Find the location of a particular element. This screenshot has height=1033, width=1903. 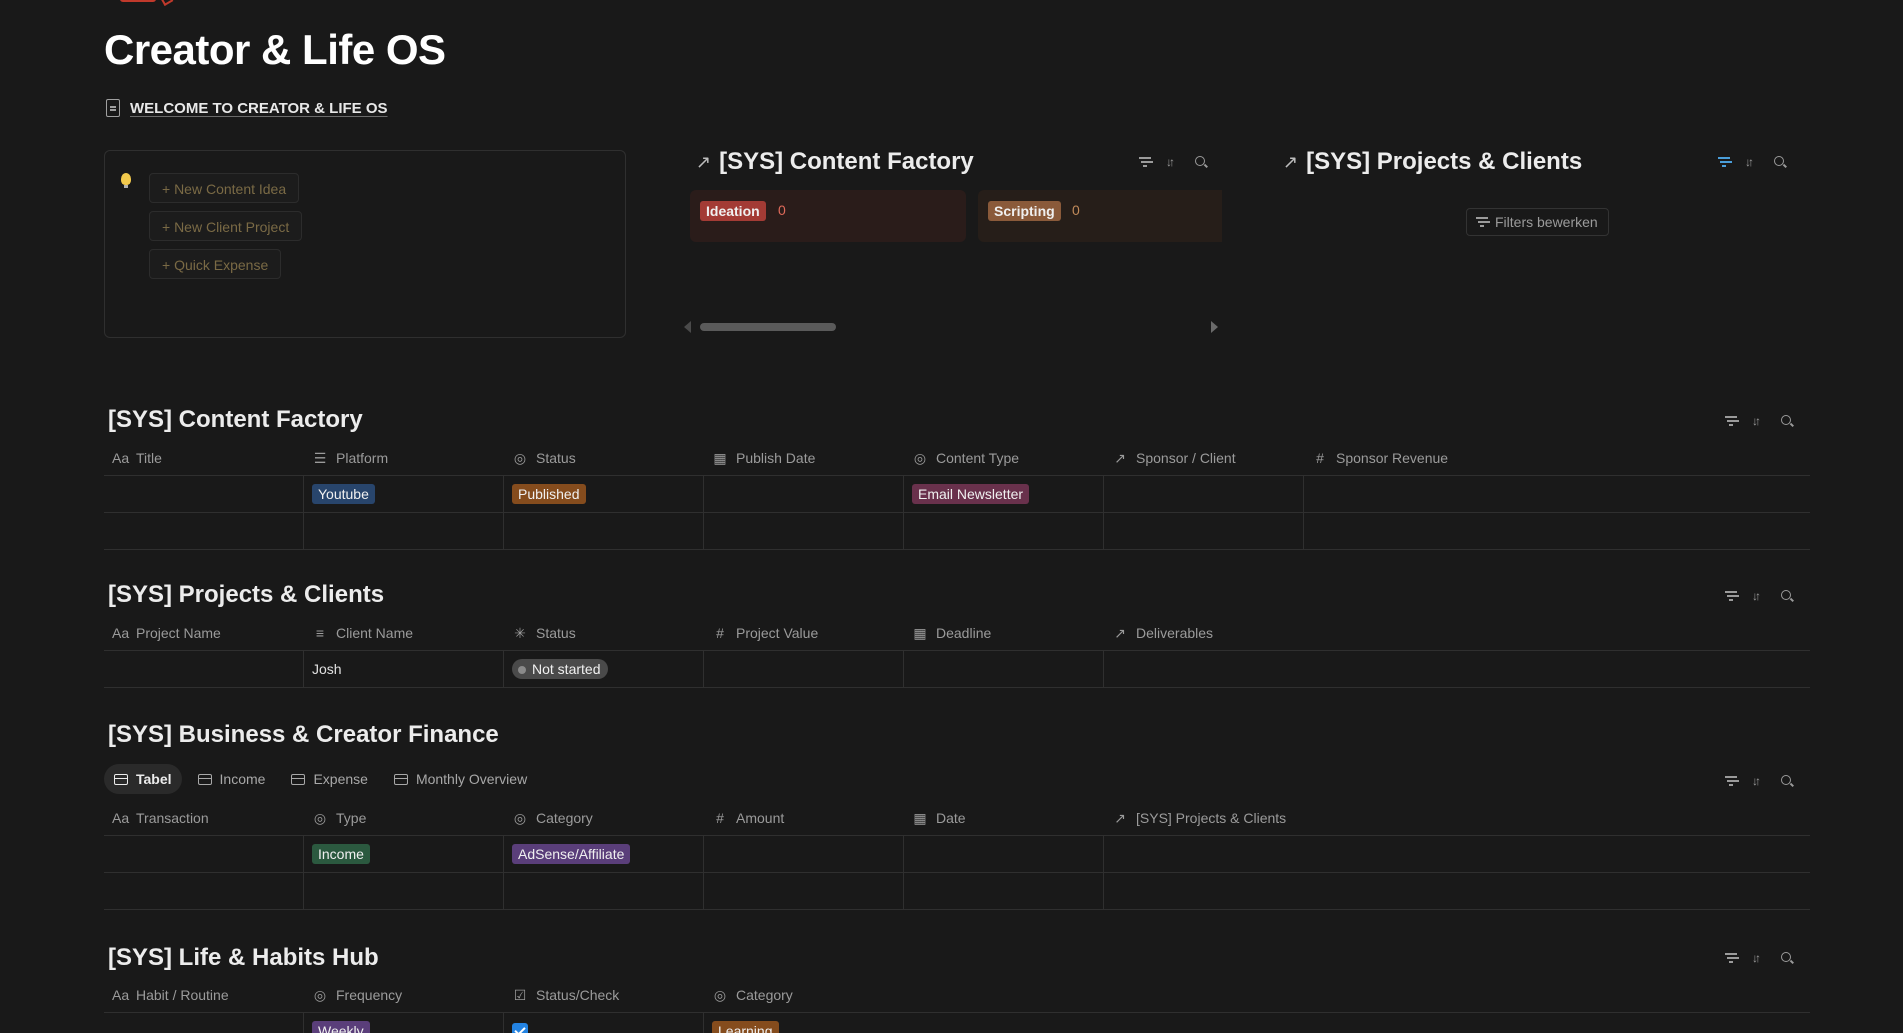

cell-category is located at coordinates (604, 891).